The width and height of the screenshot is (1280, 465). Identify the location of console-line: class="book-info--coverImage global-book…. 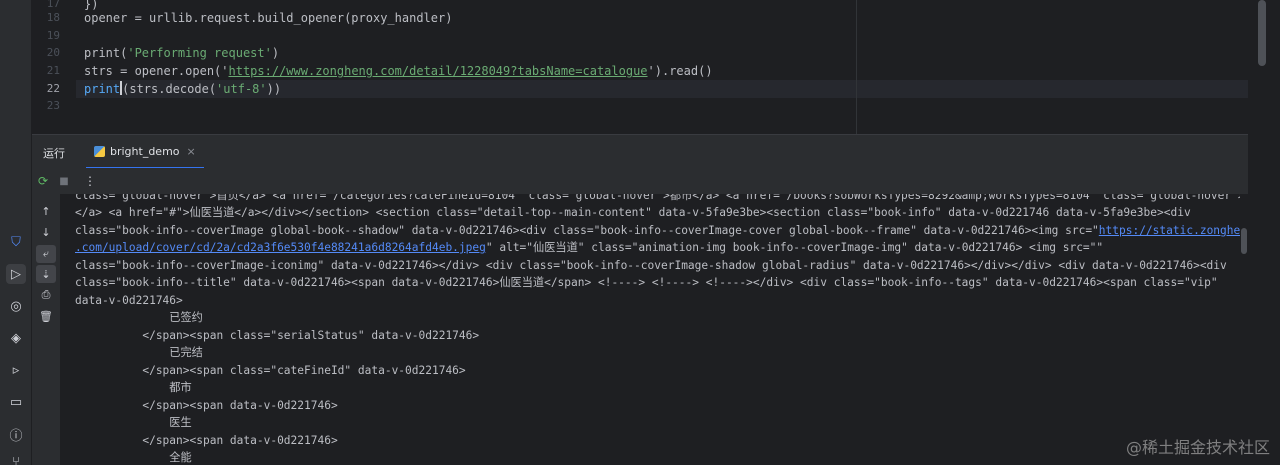
(657, 231).